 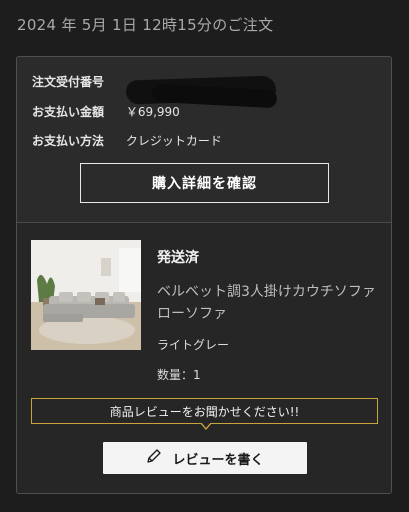 What do you see at coordinates (204, 411) in the screenshot?
I see `review-prompt-bubble: 商品レビューをお聞かせください!!` at bounding box center [204, 411].